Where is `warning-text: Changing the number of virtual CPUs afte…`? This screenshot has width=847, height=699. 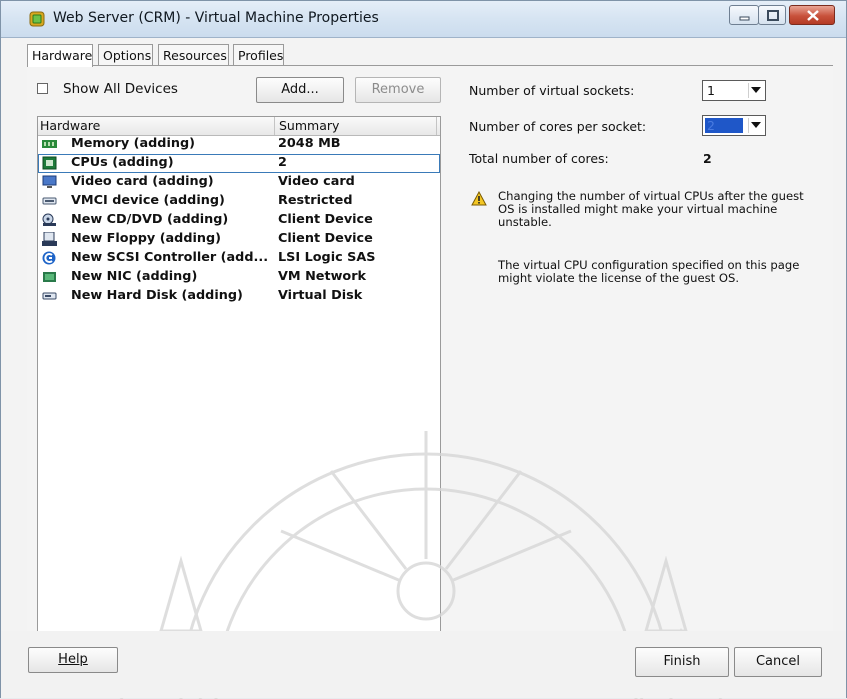 warning-text: Changing the number of virtual CPUs afte… is located at coordinates (651, 209).